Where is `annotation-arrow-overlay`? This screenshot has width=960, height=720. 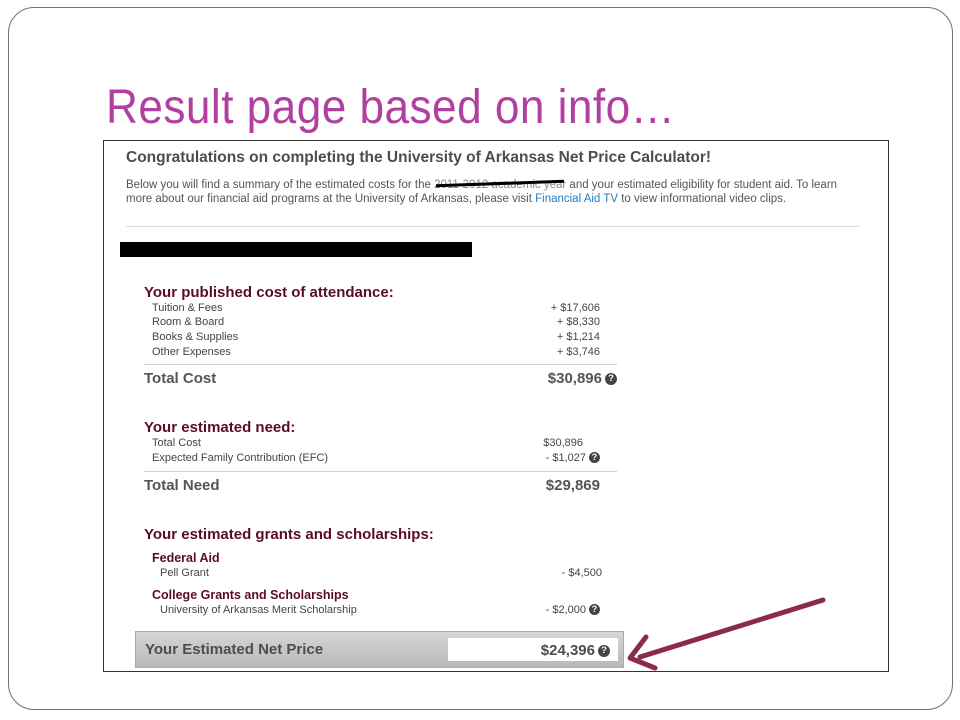 annotation-arrow-overlay is located at coordinates (726, 634).